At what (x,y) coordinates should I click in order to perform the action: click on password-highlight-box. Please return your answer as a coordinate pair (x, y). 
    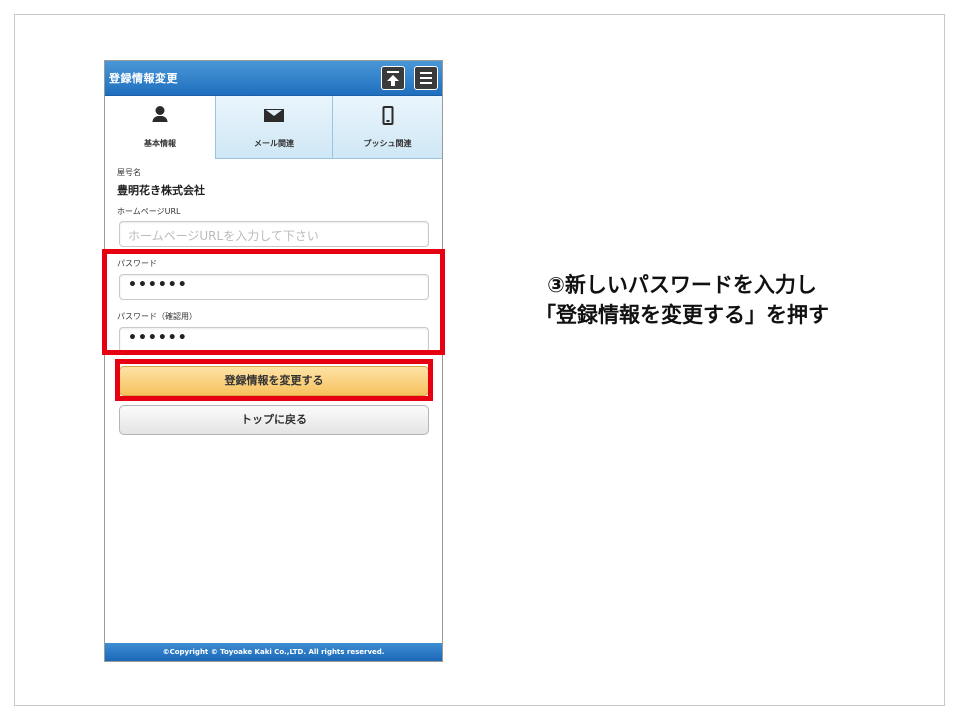
    Looking at the image, I should click on (273, 302).